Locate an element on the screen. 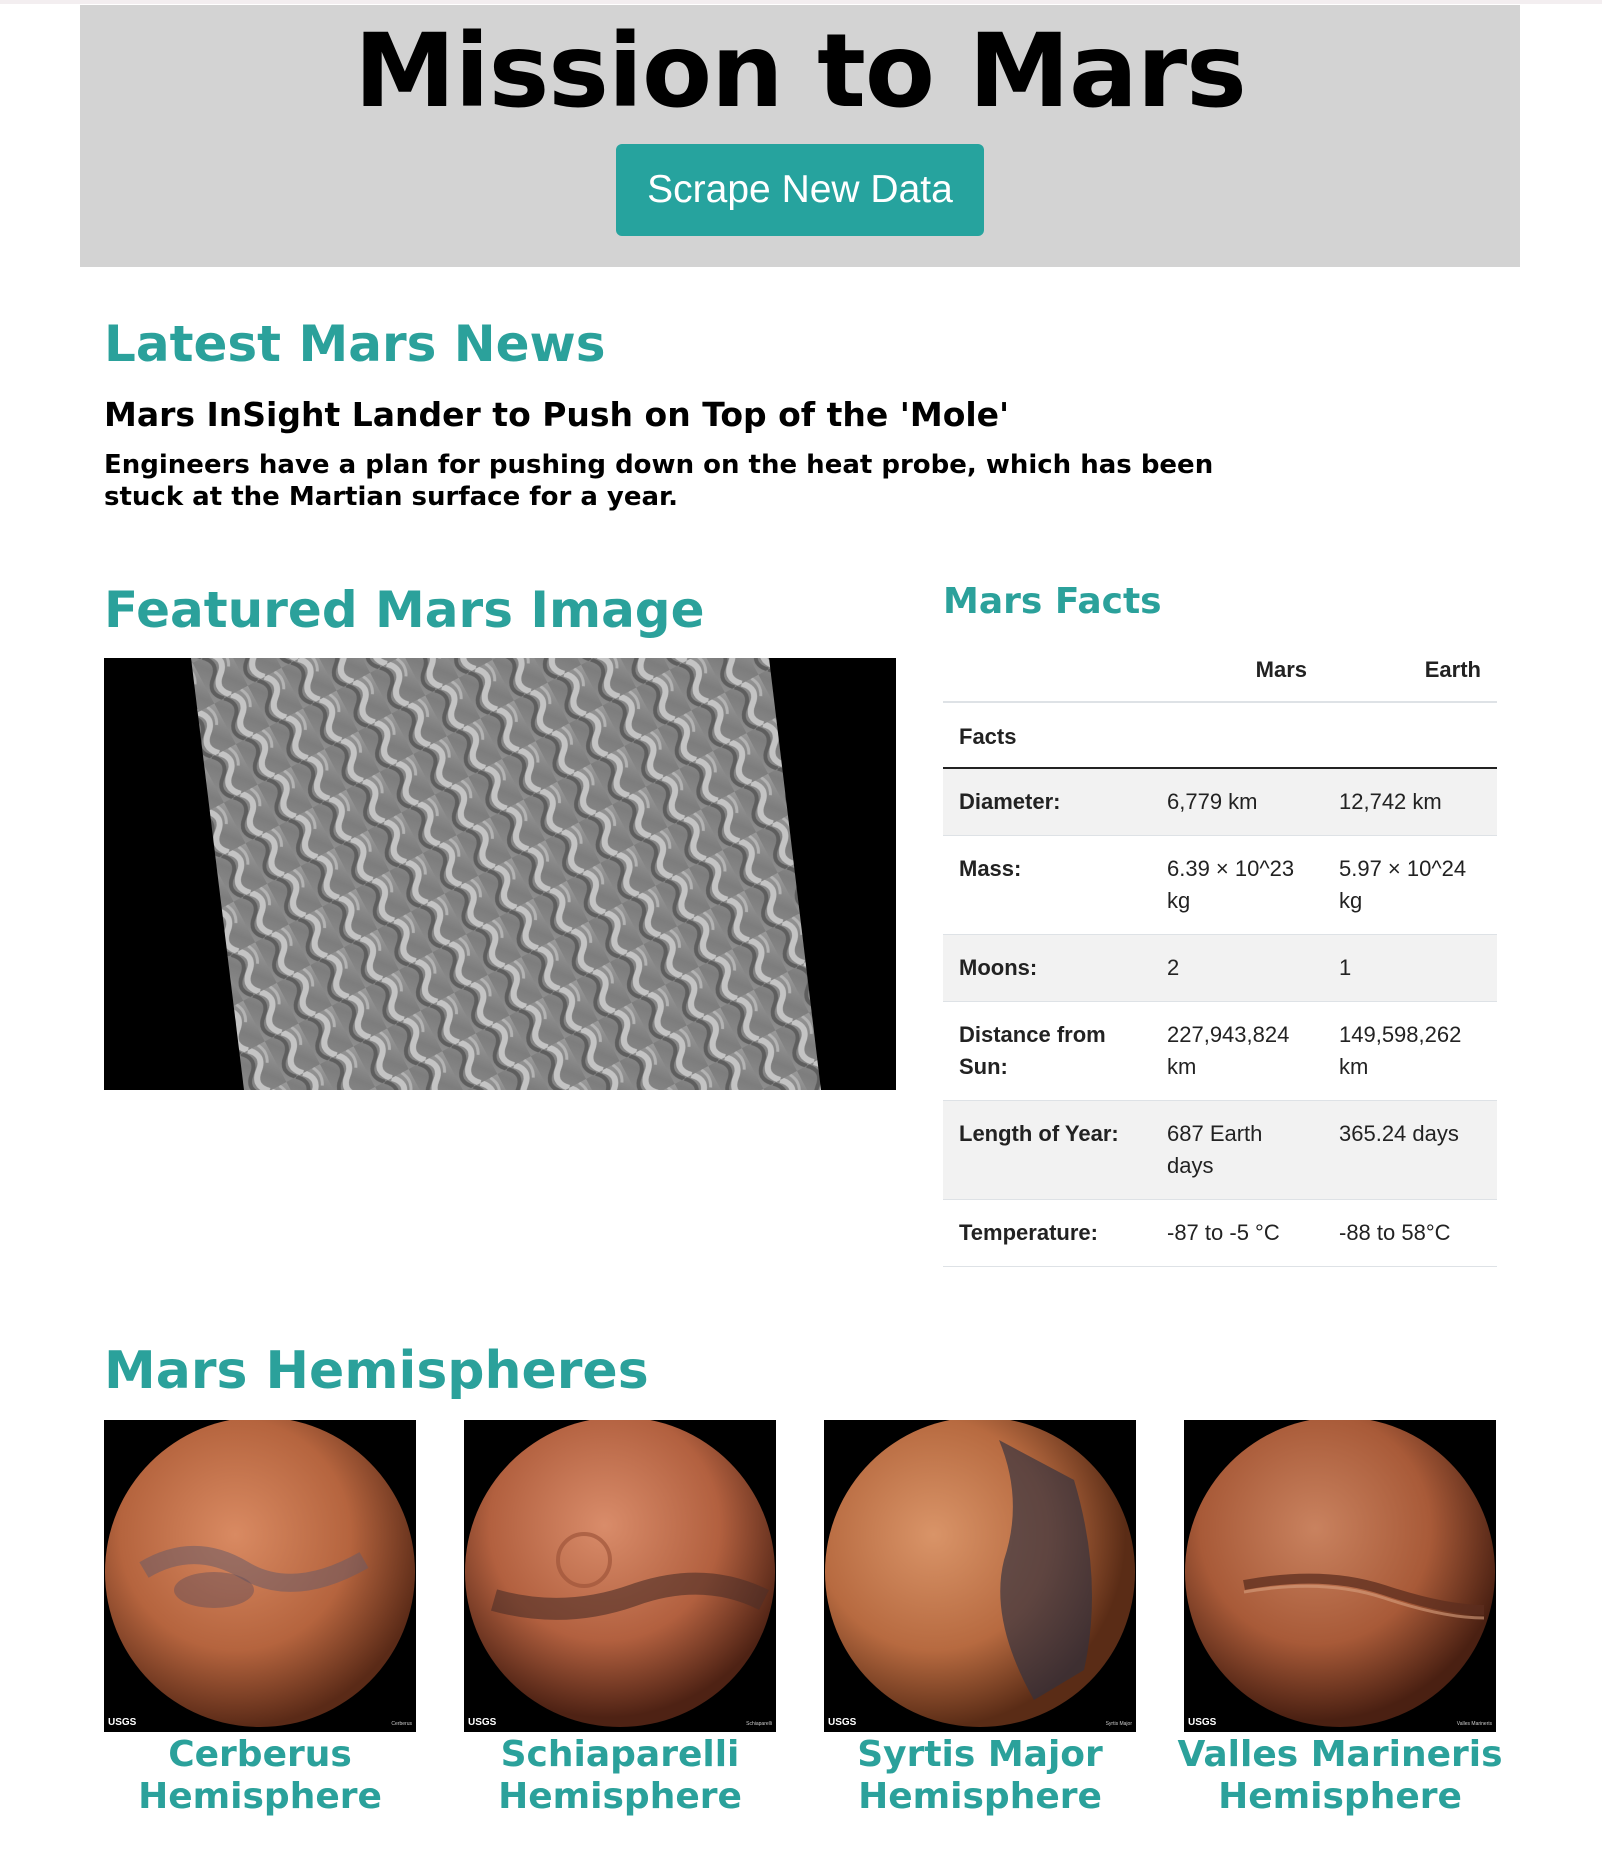  image-caption: Schiaparelli is located at coordinates (759, 1724).